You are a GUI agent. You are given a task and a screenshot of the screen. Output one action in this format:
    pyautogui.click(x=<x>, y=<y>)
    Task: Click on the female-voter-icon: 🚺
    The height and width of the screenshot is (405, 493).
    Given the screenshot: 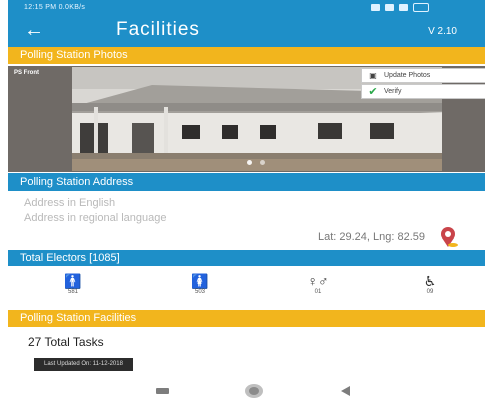 What is the action you would take?
    pyautogui.click(x=200, y=281)
    